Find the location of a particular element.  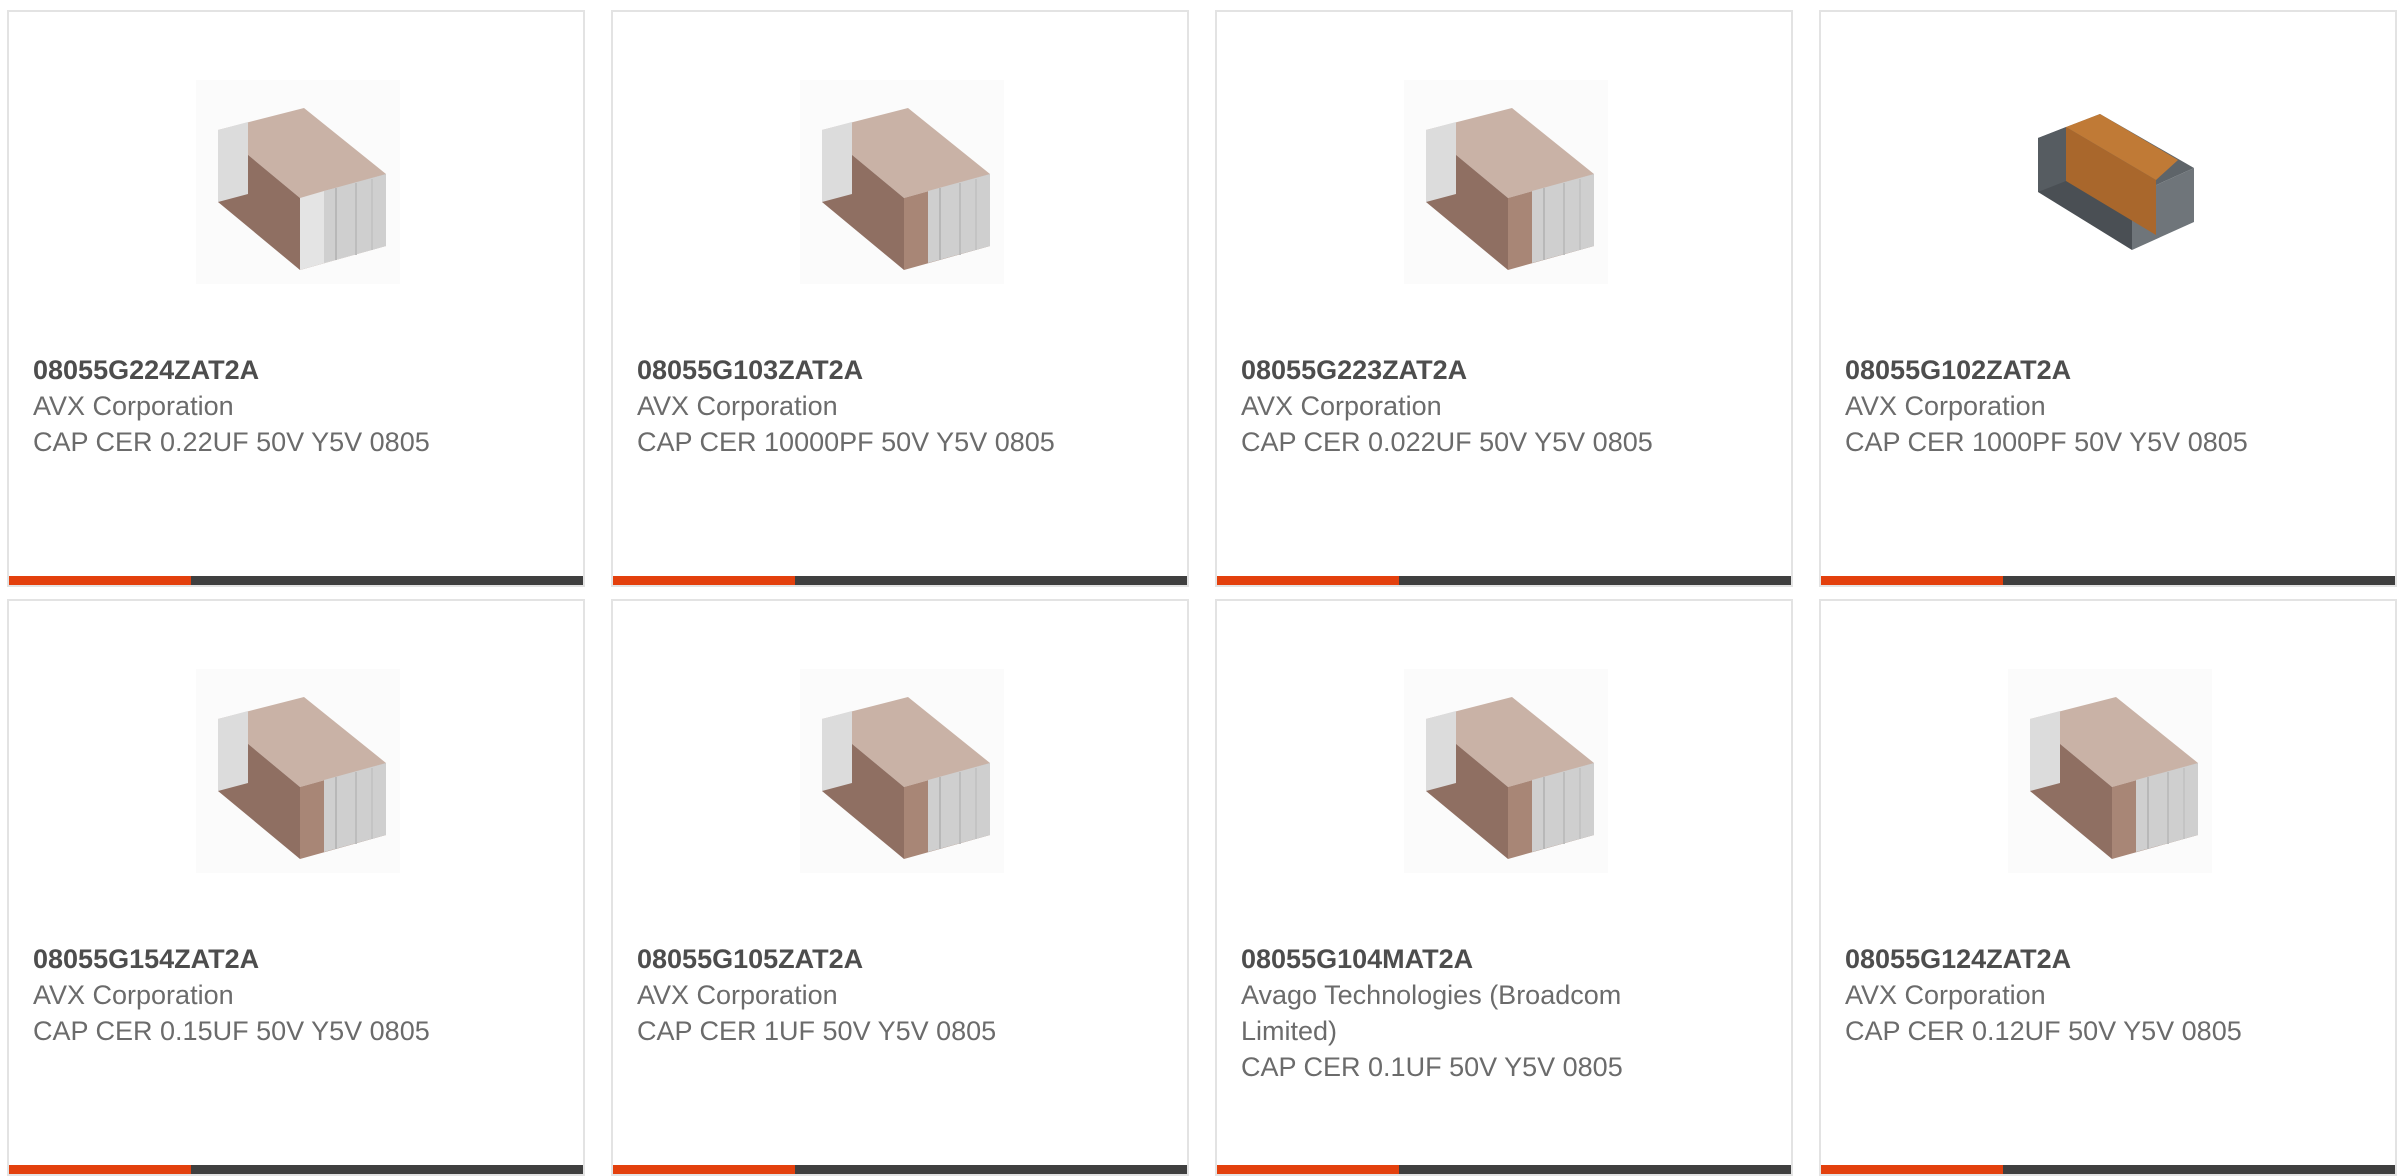

product-description: CAP CER 10000PF 50V Y5V 0805 is located at coordinates (846, 442).